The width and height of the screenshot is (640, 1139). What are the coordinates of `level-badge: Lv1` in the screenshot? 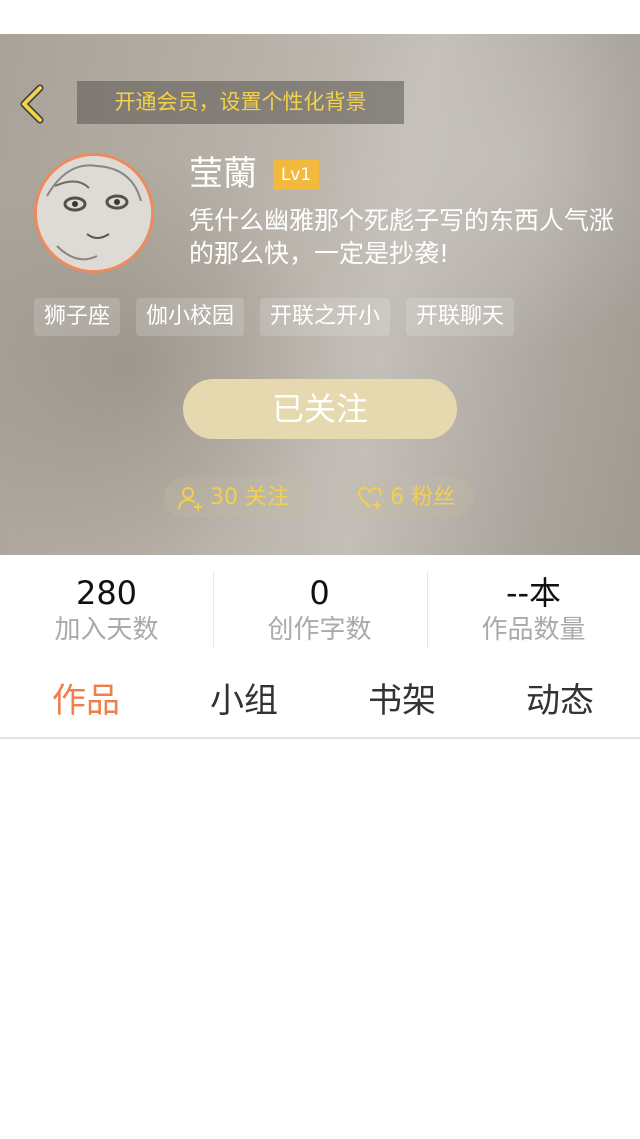 It's located at (296, 175).